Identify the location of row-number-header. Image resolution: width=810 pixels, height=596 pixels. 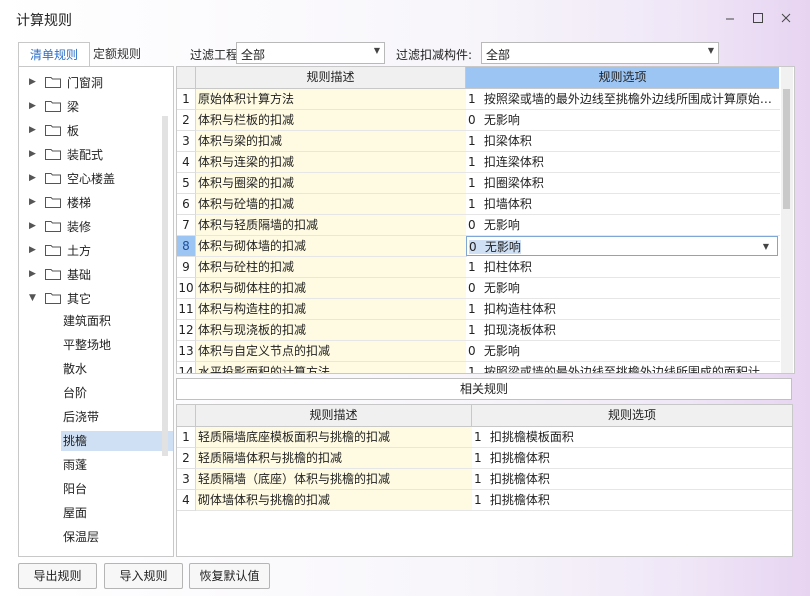
(186, 78).